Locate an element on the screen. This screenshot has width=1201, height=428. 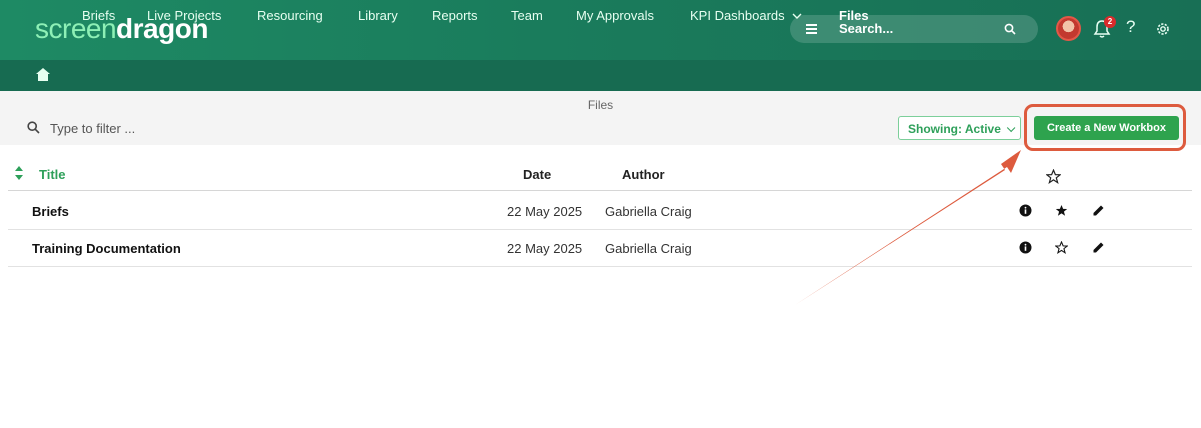
showing-filter-dropdown: Showing: Active is located at coordinates (959, 128).